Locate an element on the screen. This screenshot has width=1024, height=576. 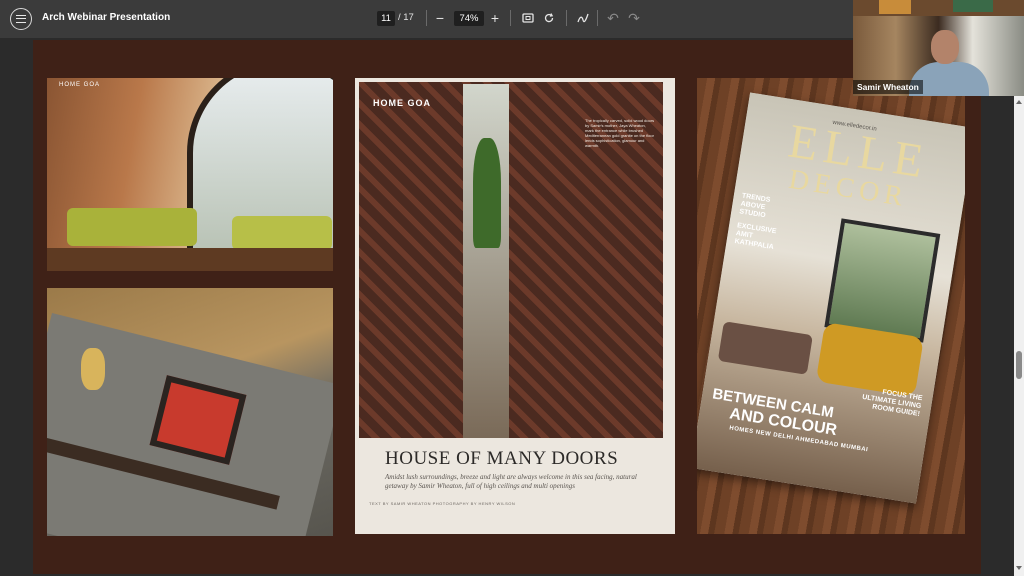
draw-button is located at coordinates (583, 18).